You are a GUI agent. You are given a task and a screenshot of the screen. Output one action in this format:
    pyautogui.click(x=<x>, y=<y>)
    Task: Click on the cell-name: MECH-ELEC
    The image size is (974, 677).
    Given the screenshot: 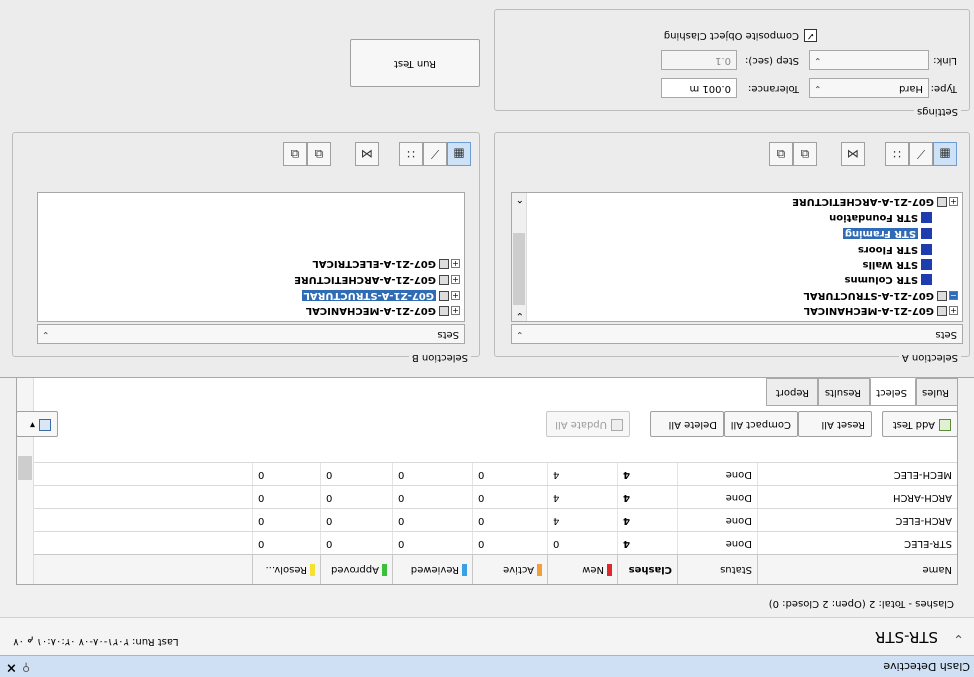 What is the action you would take?
    pyautogui.click(x=857, y=474)
    